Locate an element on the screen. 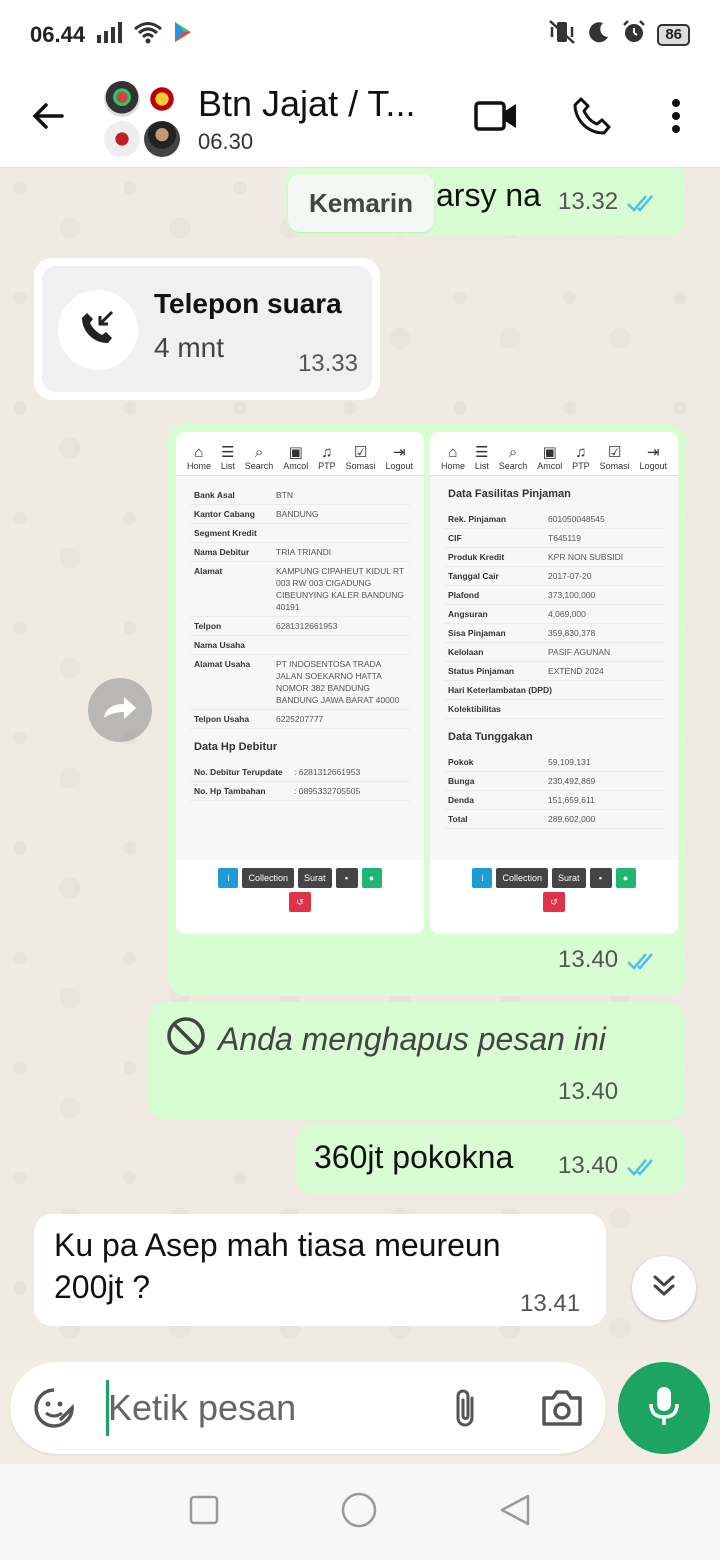 This screenshot has width=720, height=1560. detail-row: Denda 151,659,611 is located at coordinates (554, 800).